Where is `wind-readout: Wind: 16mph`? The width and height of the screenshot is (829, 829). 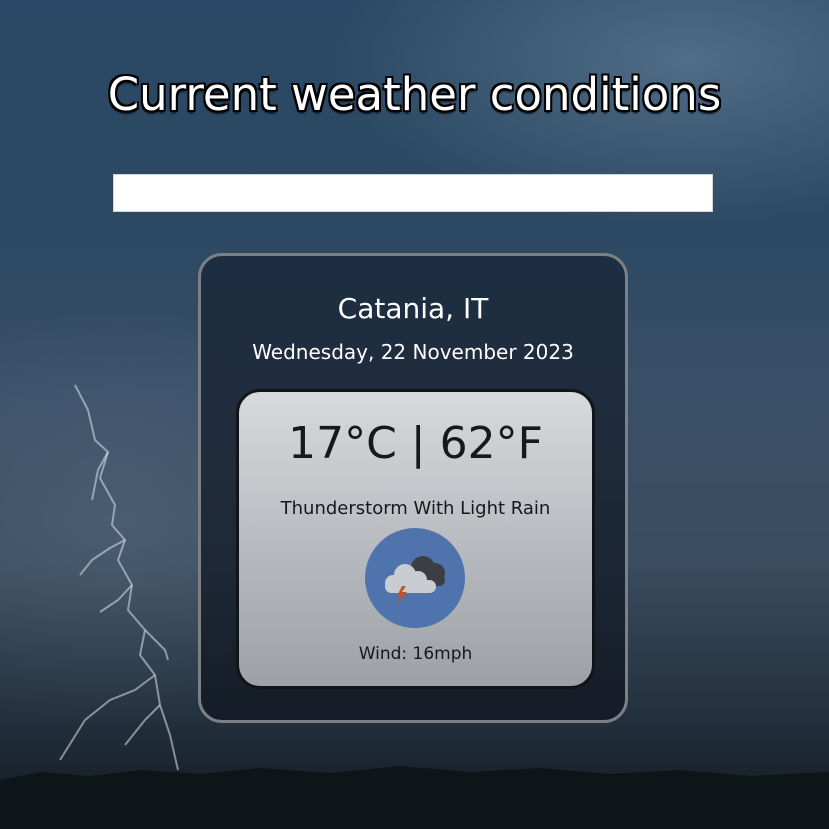 wind-readout: Wind: 16mph is located at coordinates (415, 654).